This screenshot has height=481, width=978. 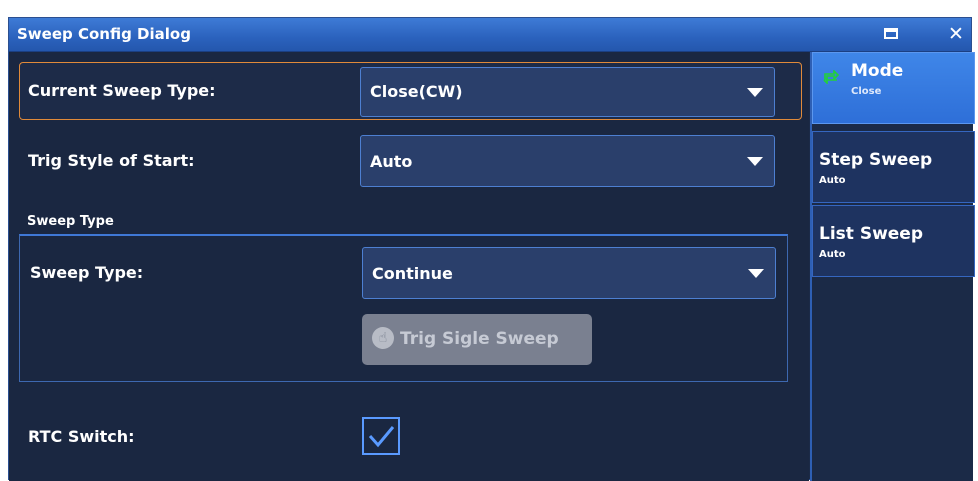 I want to click on sweep-type-label: Sweep Type:, so click(x=87, y=272).